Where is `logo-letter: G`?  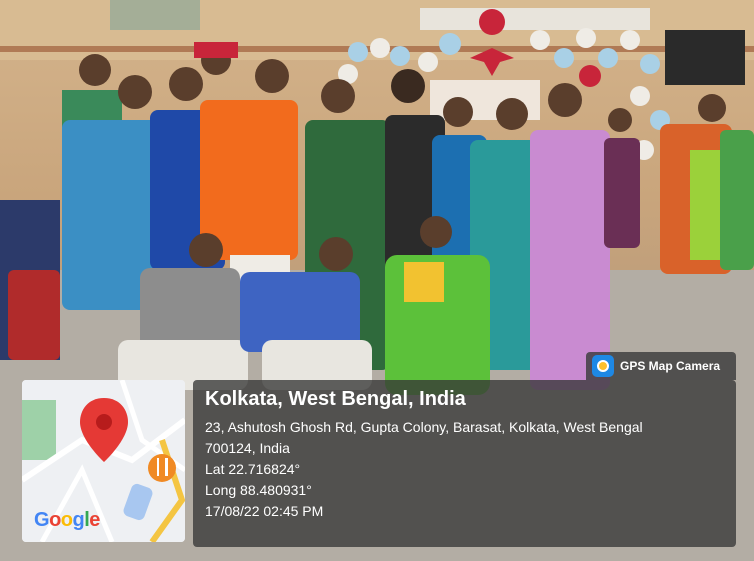 logo-letter: G is located at coordinates (42, 520).